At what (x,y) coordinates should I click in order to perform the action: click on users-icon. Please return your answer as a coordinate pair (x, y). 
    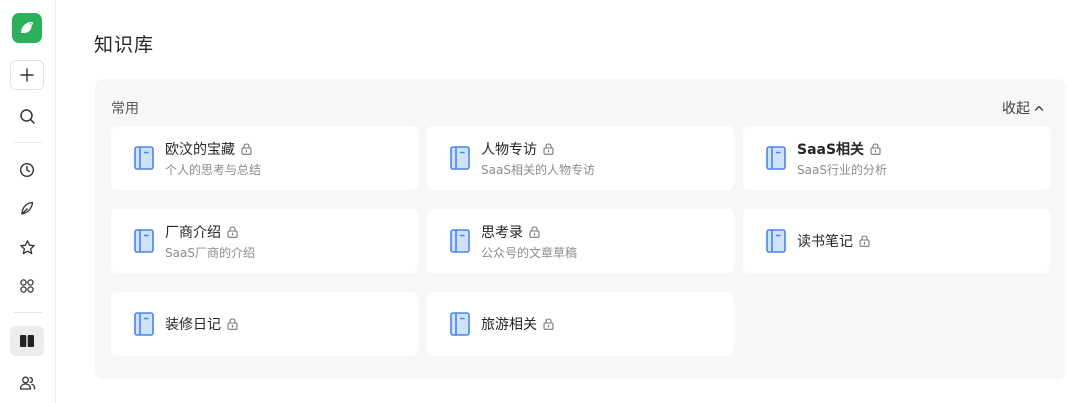
    Looking at the image, I should click on (27, 383).